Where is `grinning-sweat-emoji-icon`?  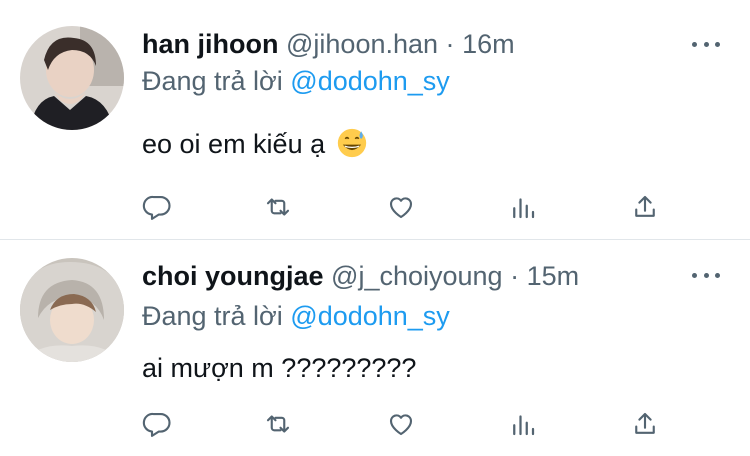 grinning-sweat-emoji-icon is located at coordinates (351, 143).